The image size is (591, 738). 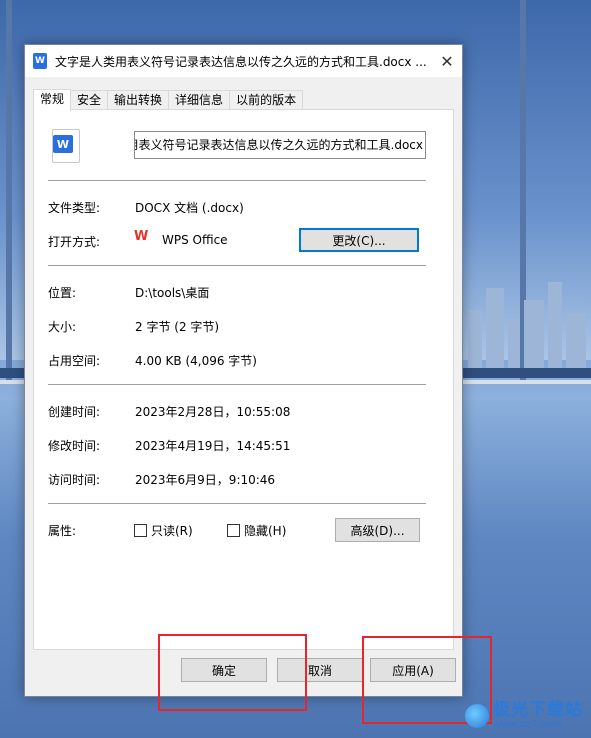 I want to click on readonly-checkbox-label: 只读(R), so click(x=172, y=531).